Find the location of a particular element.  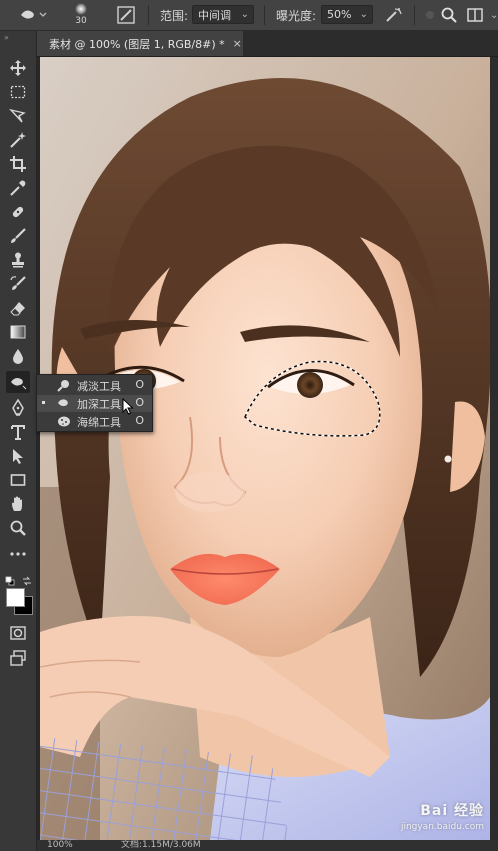

airbrush-icon is located at coordinates (394, 15).